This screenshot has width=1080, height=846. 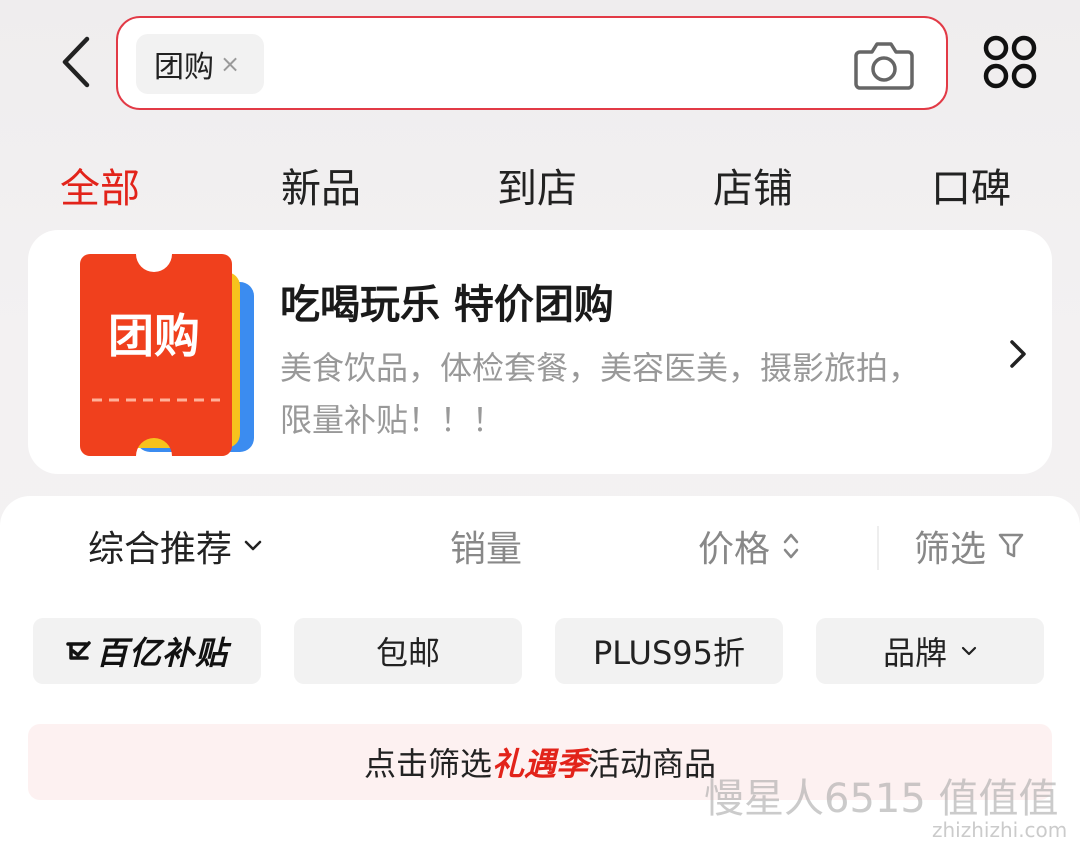 I want to click on subsidy-filter-button: 百亿补贴, so click(x=147, y=651).